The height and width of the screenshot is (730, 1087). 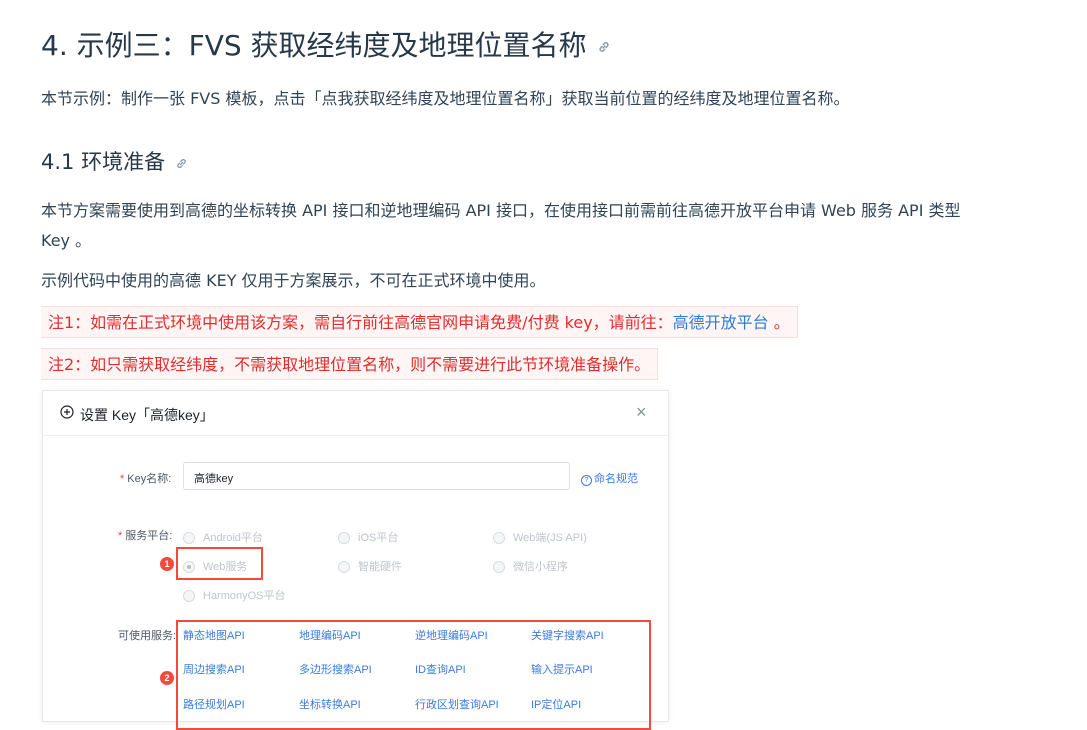 I want to click on api-link: IP定位API, so click(x=556, y=704).